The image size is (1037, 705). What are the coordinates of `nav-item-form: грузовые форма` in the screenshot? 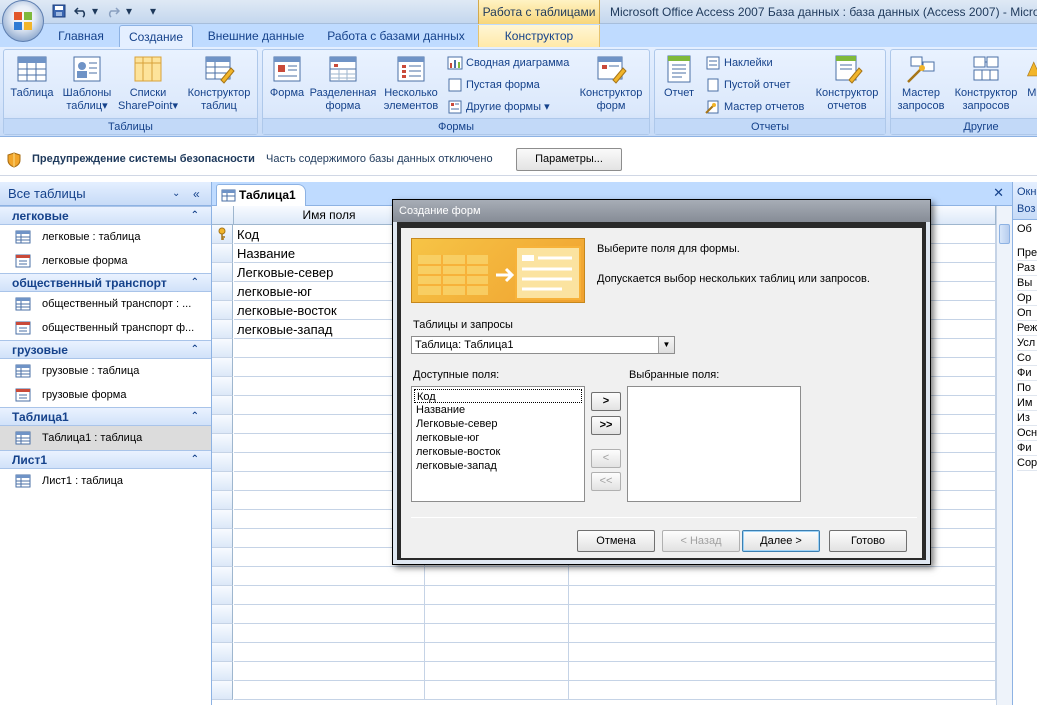 It's located at (105, 395).